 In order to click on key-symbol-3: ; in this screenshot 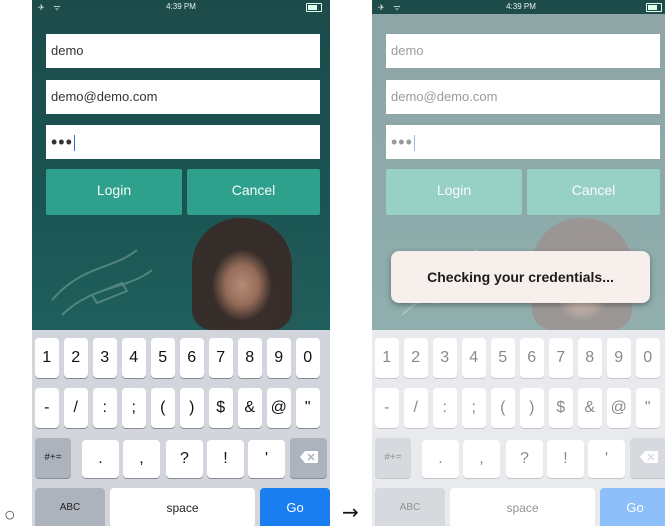, I will do `click(134, 408)`.